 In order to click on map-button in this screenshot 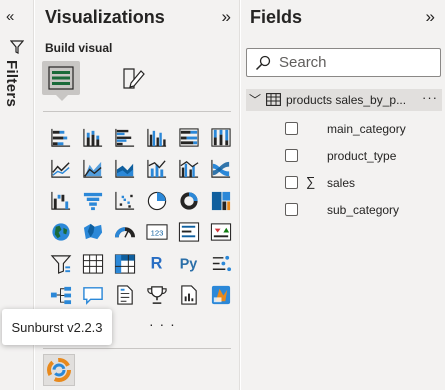, I will do `click(61, 233)`.